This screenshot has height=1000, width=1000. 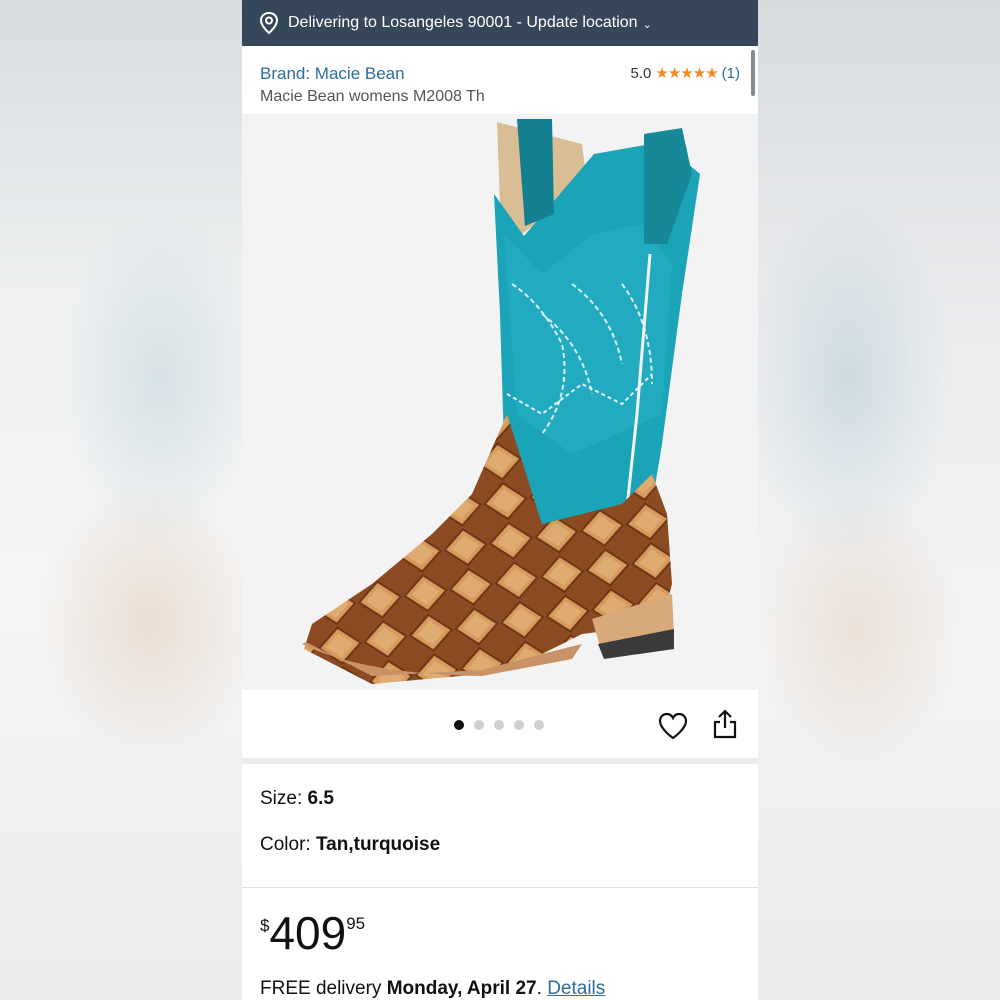 I want to click on image-carousel-controls, so click(x=500, y=724).